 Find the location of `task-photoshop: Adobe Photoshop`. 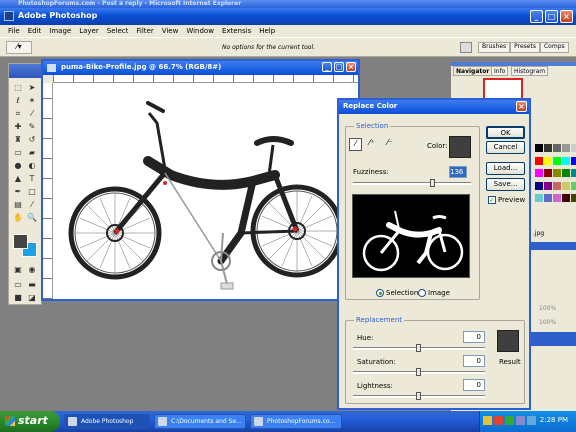

task-photoshop: Adobe Photoshop is located at coordinates (107, 421).